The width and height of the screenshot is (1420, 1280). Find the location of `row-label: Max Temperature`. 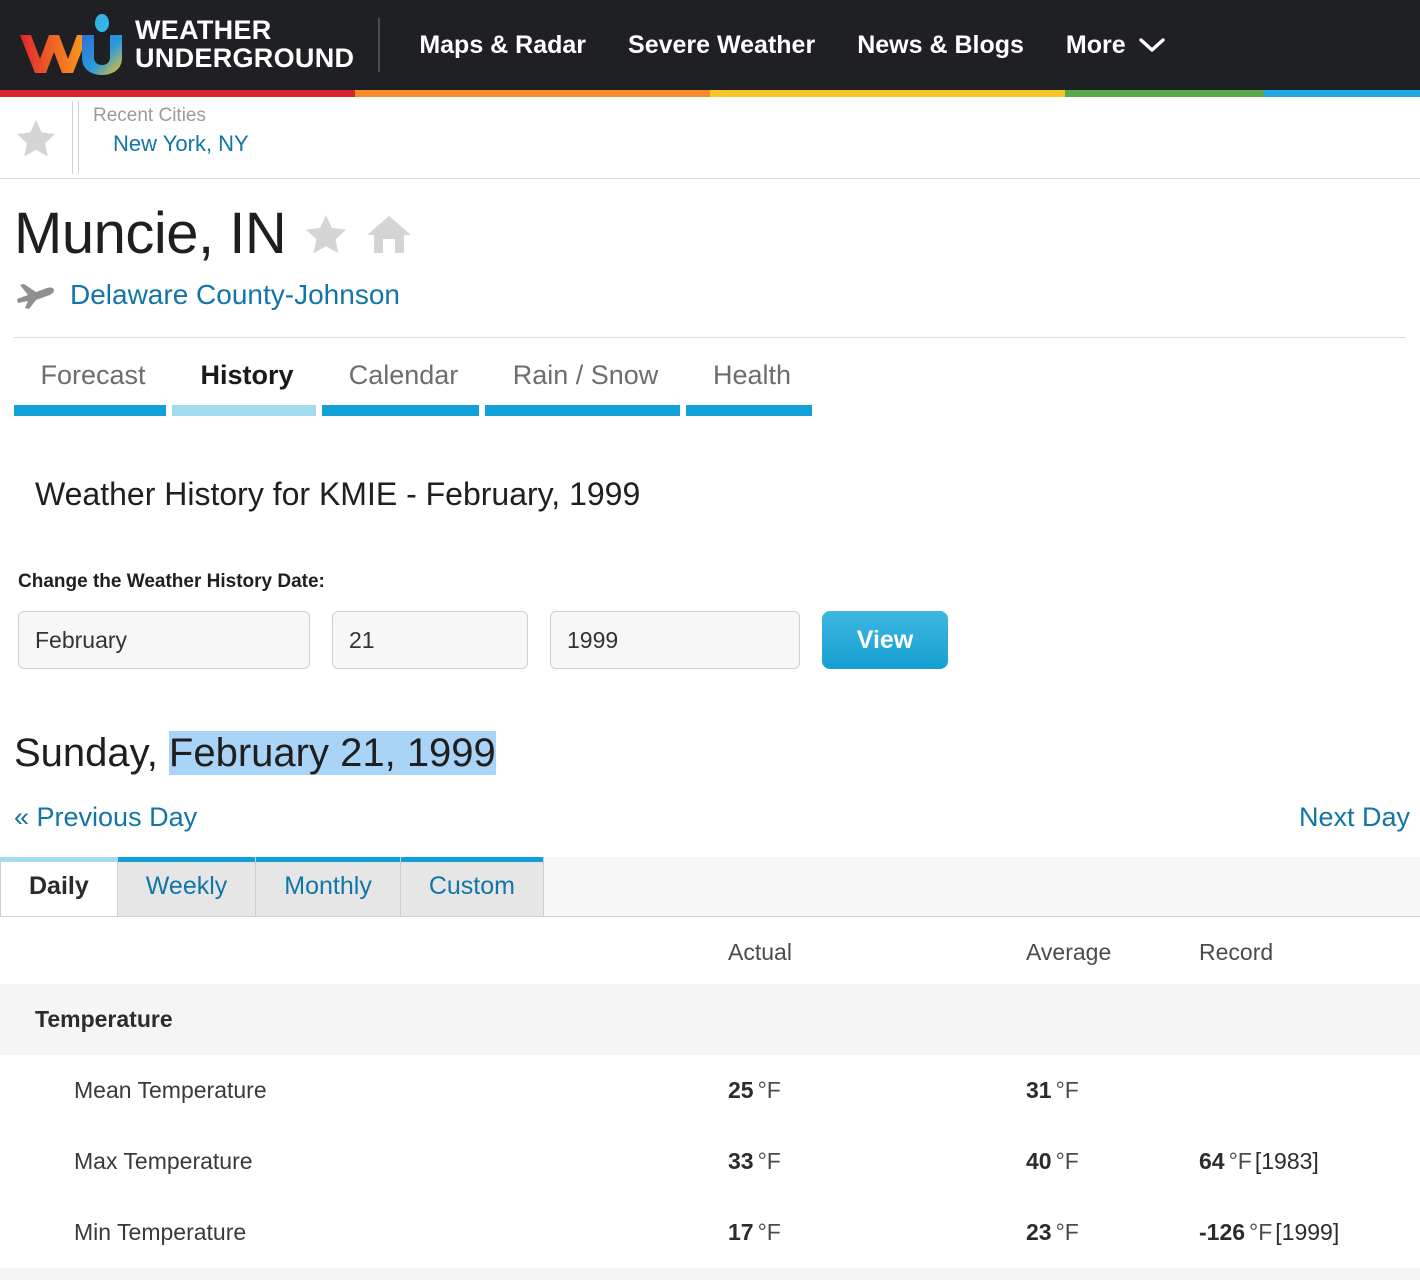

row-label: Max Temperature is located at coordinates (163, 1161).